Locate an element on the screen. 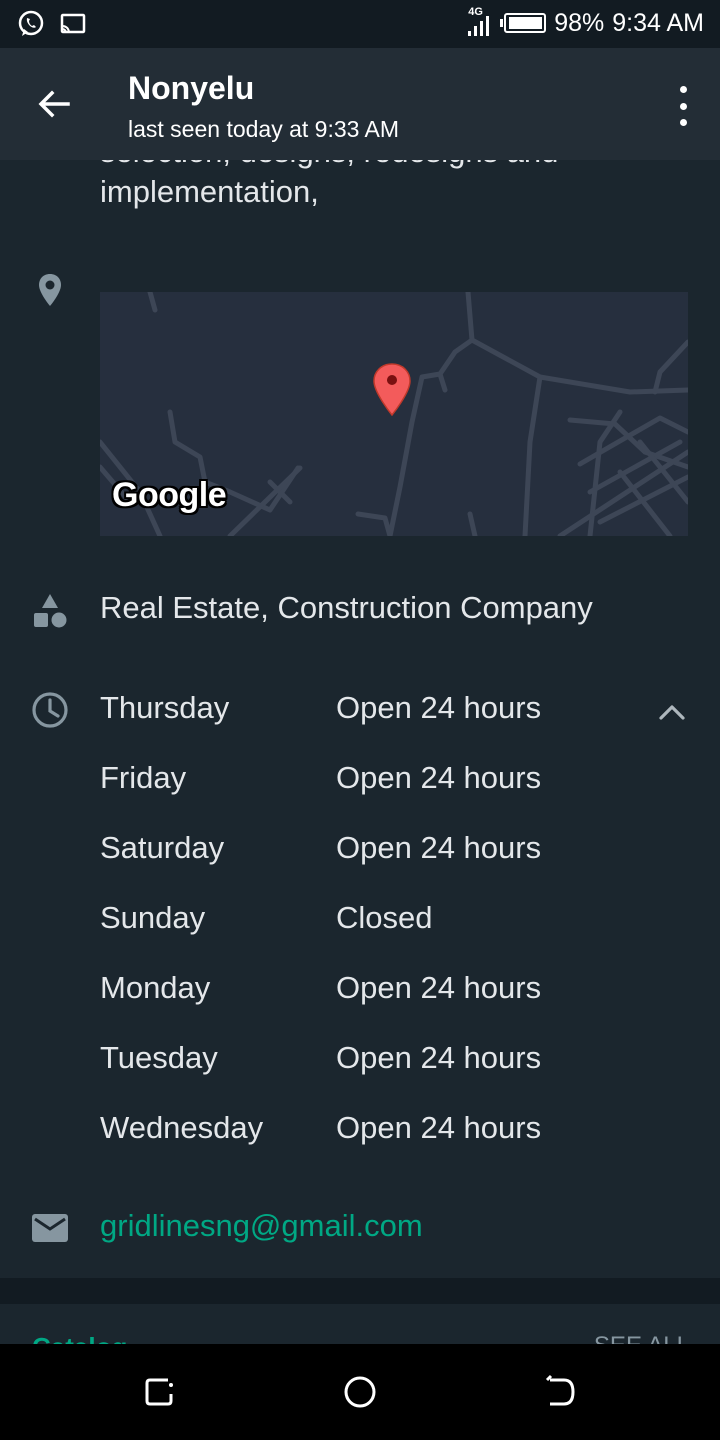 The height and width of the screenshot is (1440, 720). back-nav-icon is located at coordinates (560, 1392).